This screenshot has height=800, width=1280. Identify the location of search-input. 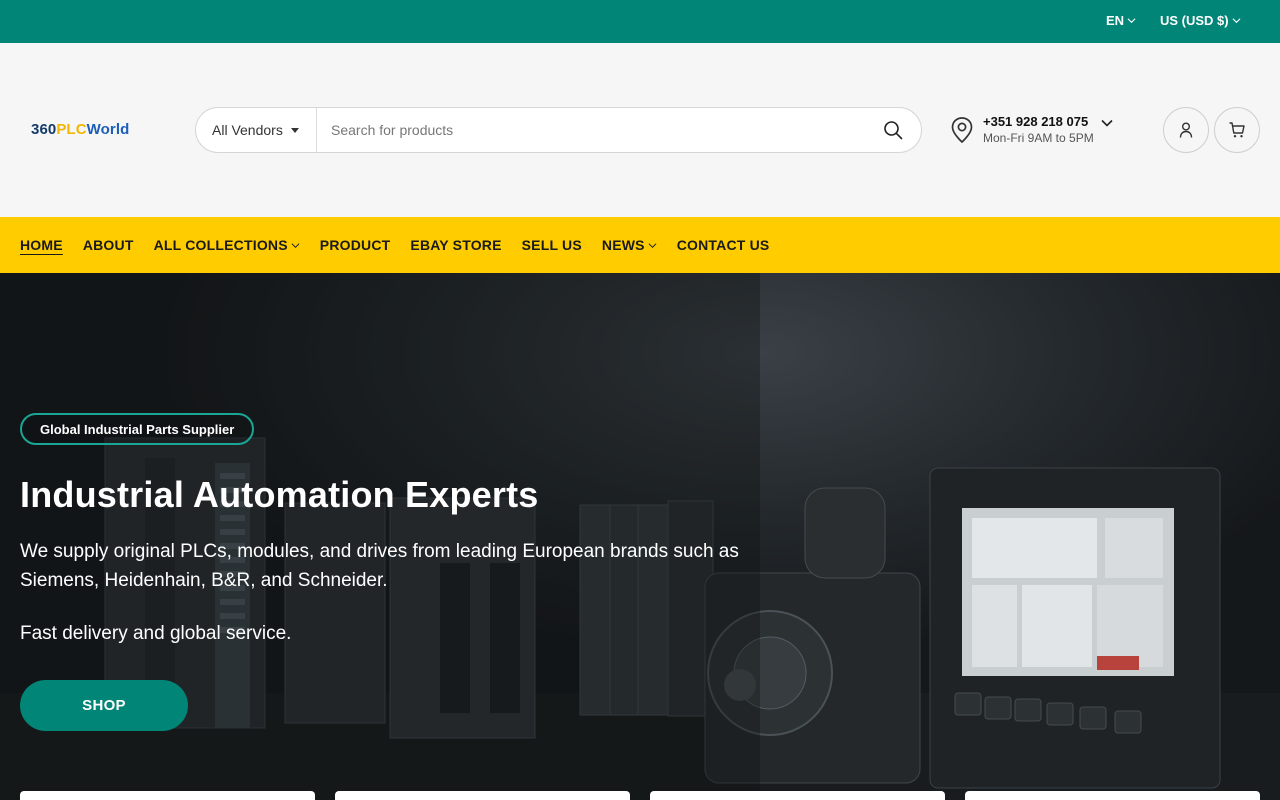
(591, 130).